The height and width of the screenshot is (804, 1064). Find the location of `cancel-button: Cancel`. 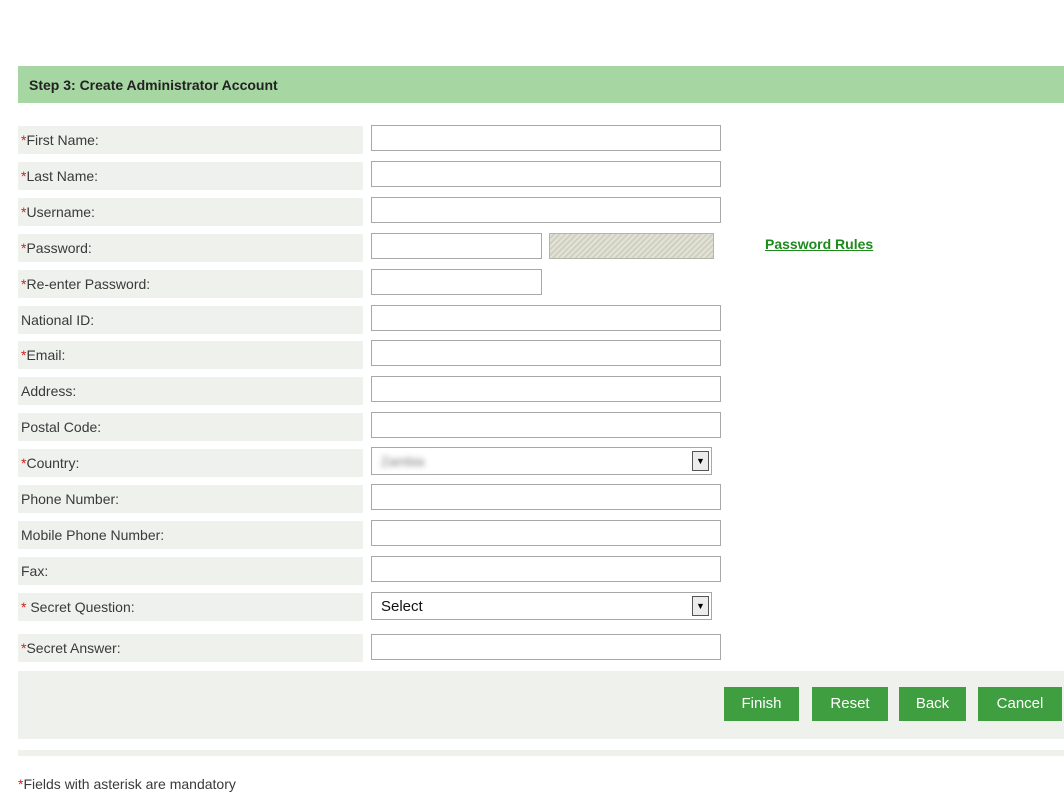

cancel-button: Cancel is located at coordinates (1020, 704).